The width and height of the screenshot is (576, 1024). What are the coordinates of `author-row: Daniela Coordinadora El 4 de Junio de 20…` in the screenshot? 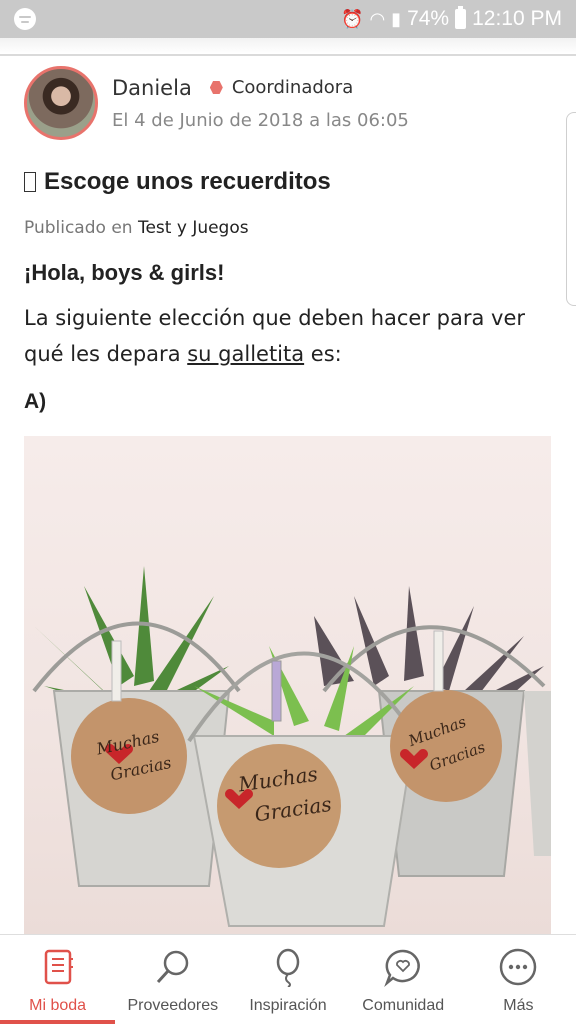 It's located at (289, 103).